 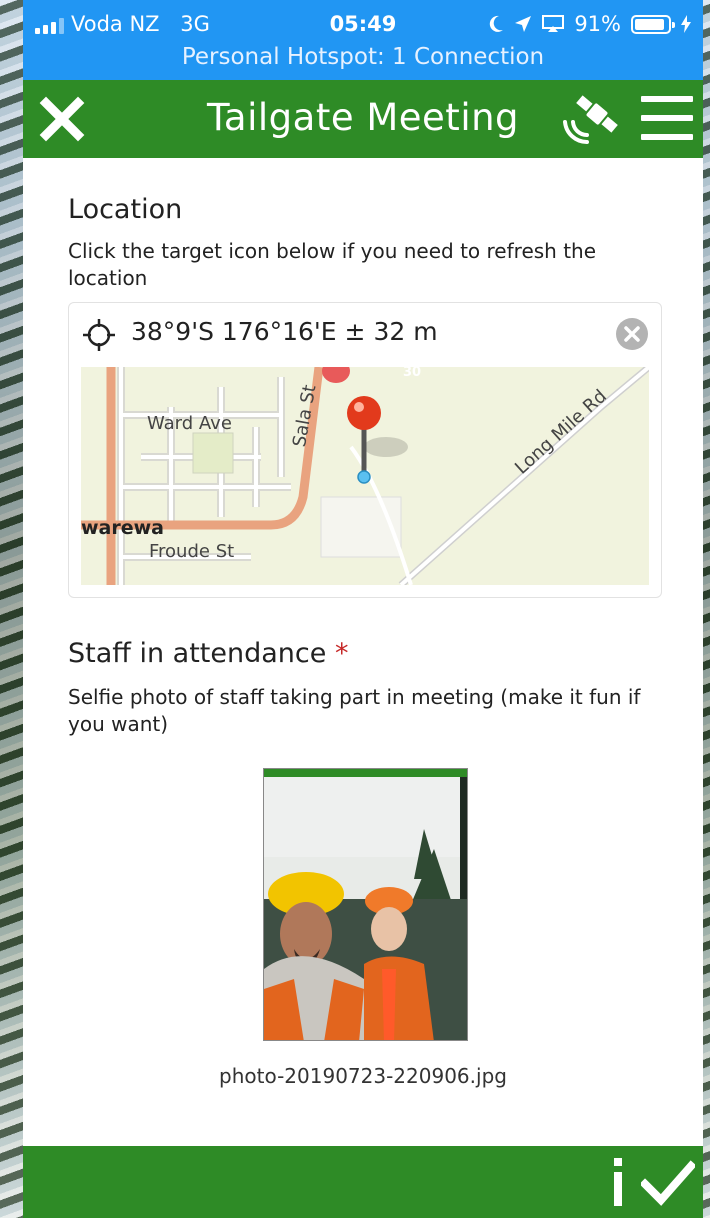 What do you see at coordinates (497, 23) in the screenshot?
I see `moon-icon` at bounding box center [497, 23].